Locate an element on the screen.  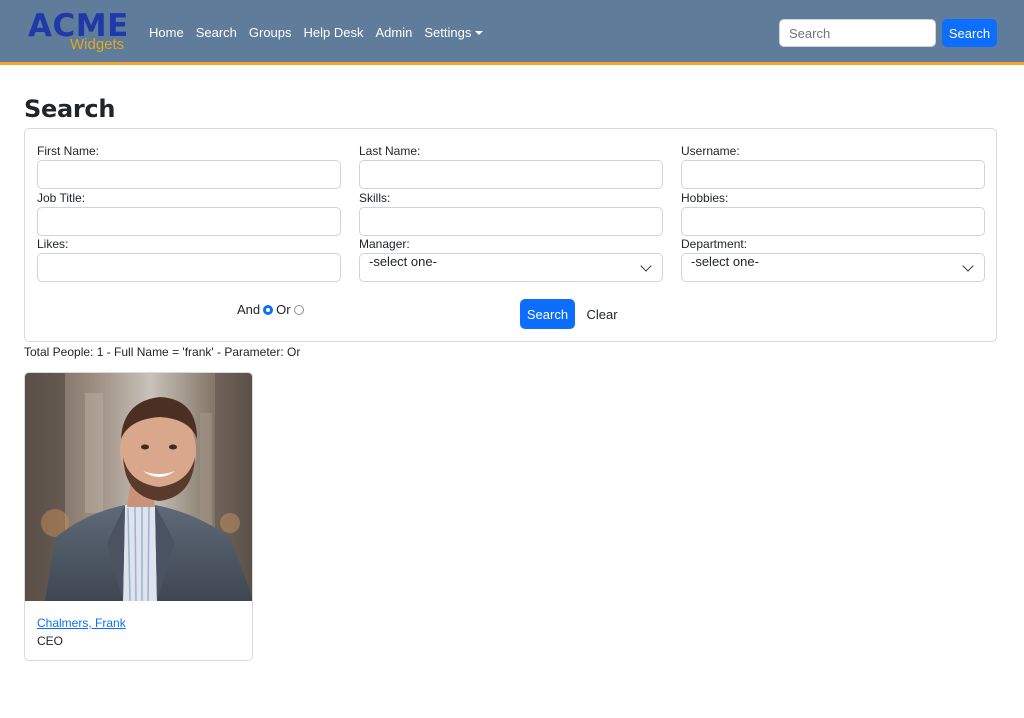
hobbies-field: Hobbies: is located at coordinates (833, 213).